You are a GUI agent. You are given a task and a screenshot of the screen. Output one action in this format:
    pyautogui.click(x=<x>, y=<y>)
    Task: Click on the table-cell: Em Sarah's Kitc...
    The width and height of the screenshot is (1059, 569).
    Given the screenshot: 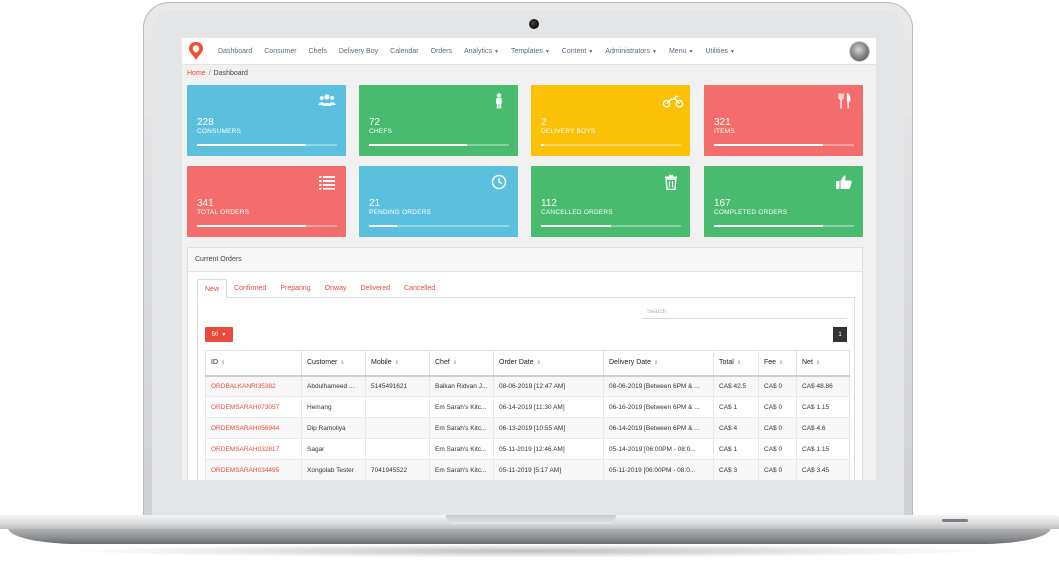 What is the action you would take?
    pyautogui.click(x=461, y=449)
    